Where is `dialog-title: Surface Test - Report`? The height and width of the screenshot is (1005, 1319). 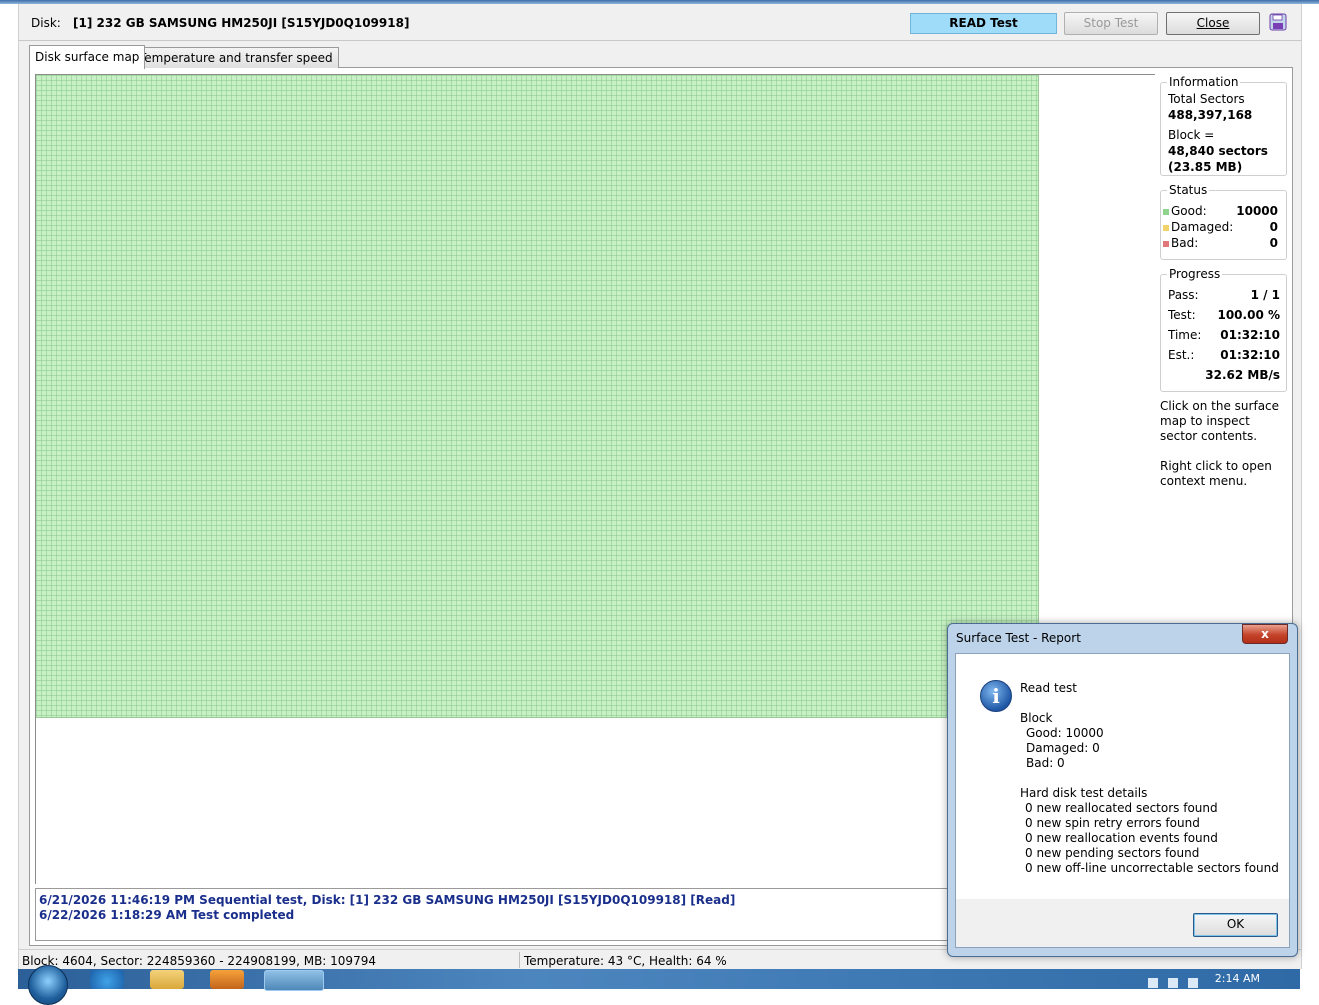
dialog-title: Surface Test - Report is located at coordinates (1018, 638).